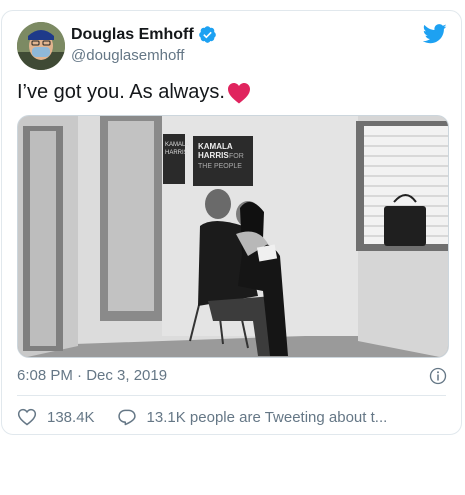 The image size is (465, 495). What do you see at coordinates (238, 92) in the screenshot?
I see `red-heart-icon` at bounding box center [238, 92].